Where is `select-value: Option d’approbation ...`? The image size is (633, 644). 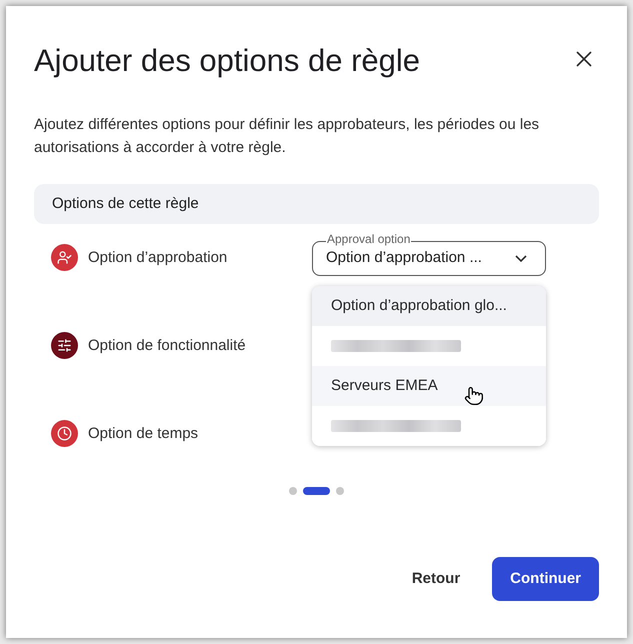 select-value: Option d’approbation ... is located at coordinates (404, 258).